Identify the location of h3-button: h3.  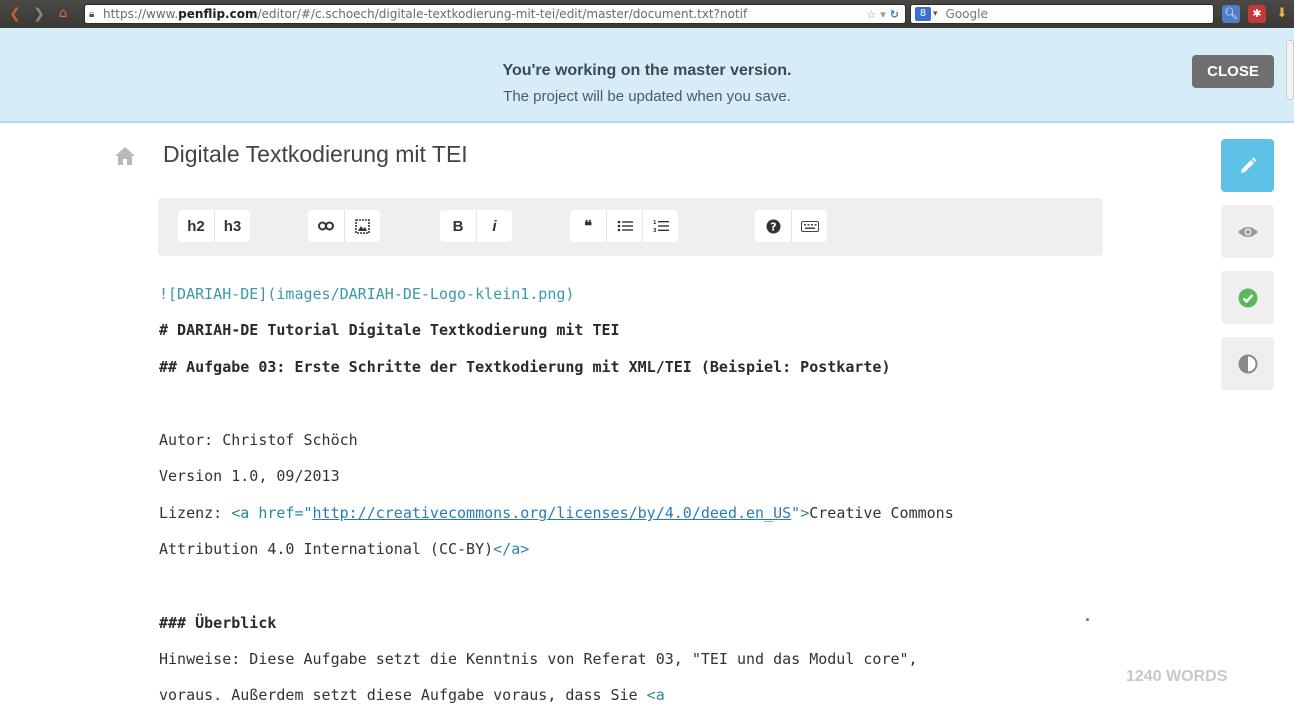
(232, 226).